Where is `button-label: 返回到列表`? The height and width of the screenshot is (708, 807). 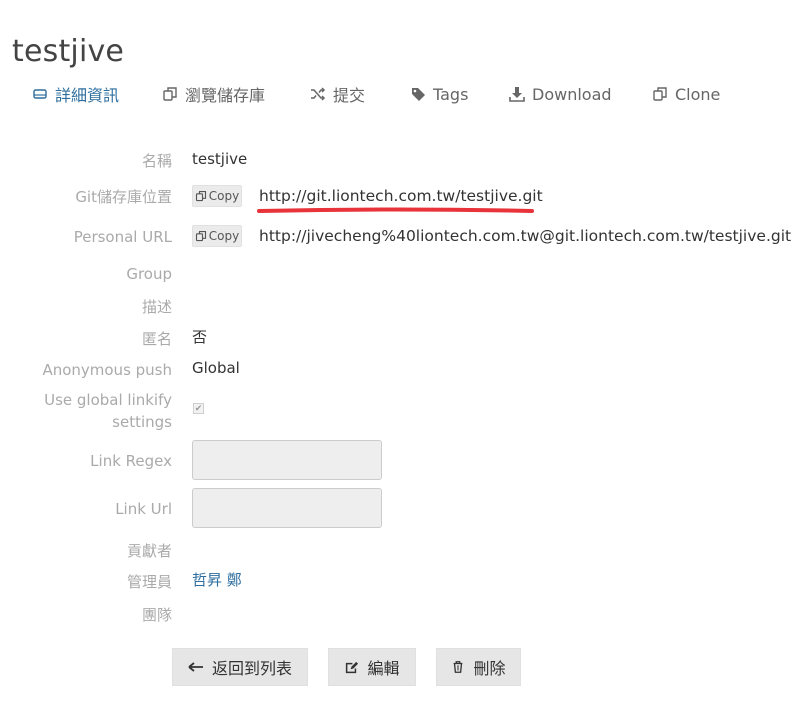
button-label: 返回到列表 is located at coordinates (251, 668).